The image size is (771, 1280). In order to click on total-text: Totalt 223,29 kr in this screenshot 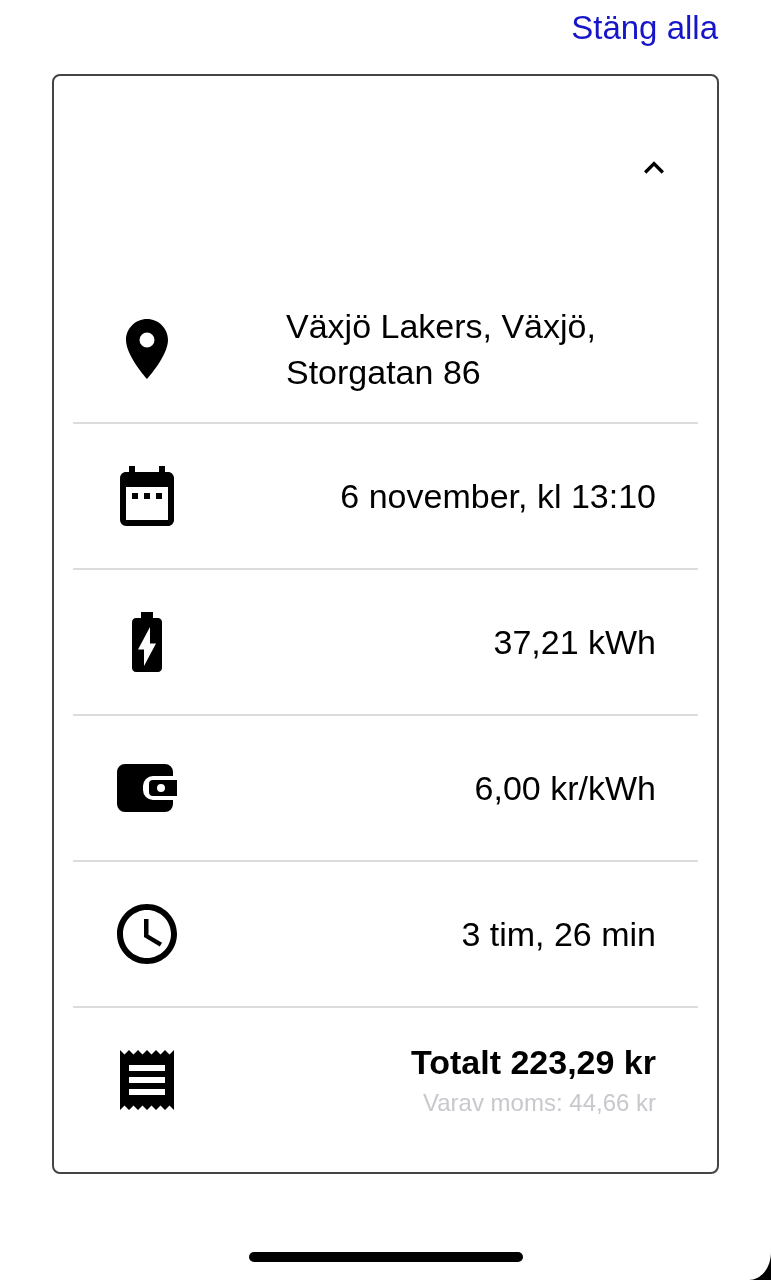, I will do `click(533, 1062)`.